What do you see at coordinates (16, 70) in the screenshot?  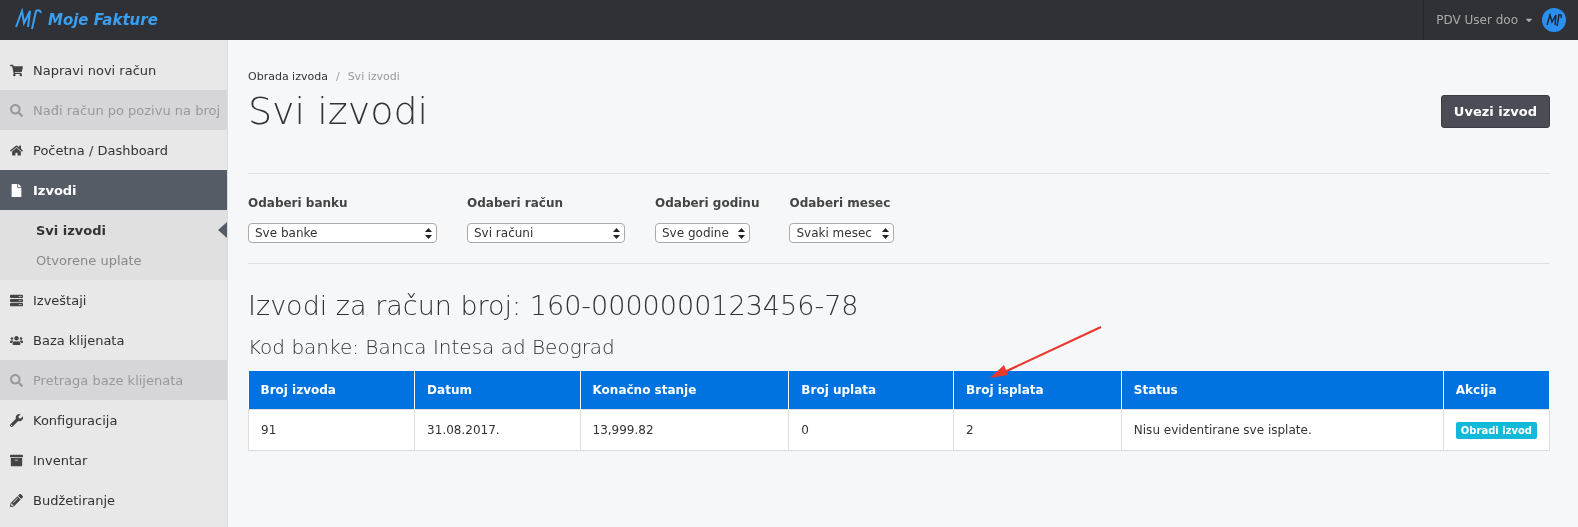 I see `cart-icon` at bounding box center [16, 70].